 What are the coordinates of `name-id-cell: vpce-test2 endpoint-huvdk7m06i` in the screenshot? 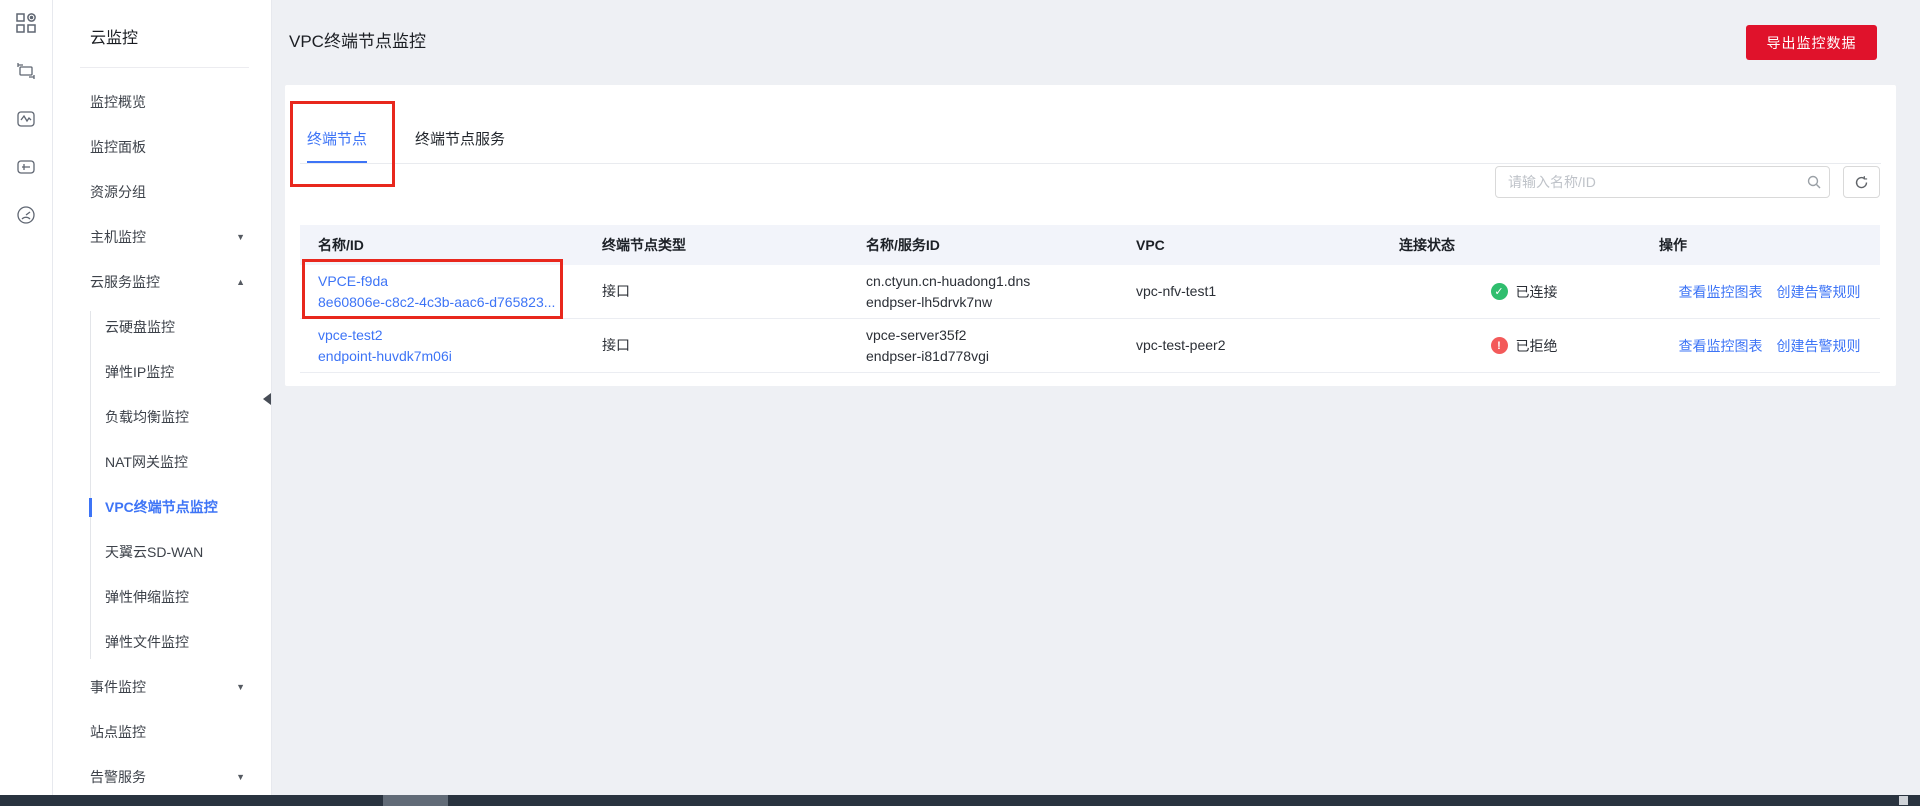 It's located at (442, 345).